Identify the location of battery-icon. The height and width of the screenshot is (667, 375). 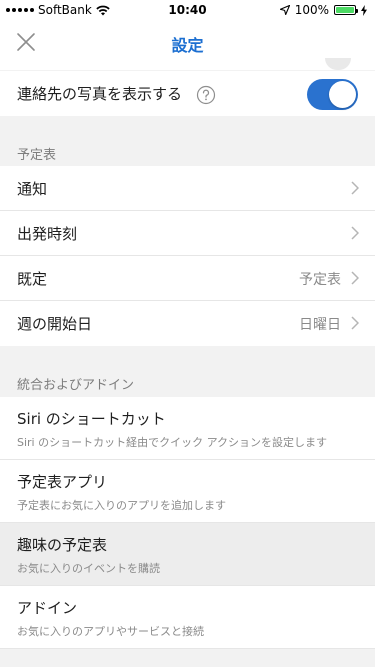
(346, 10).